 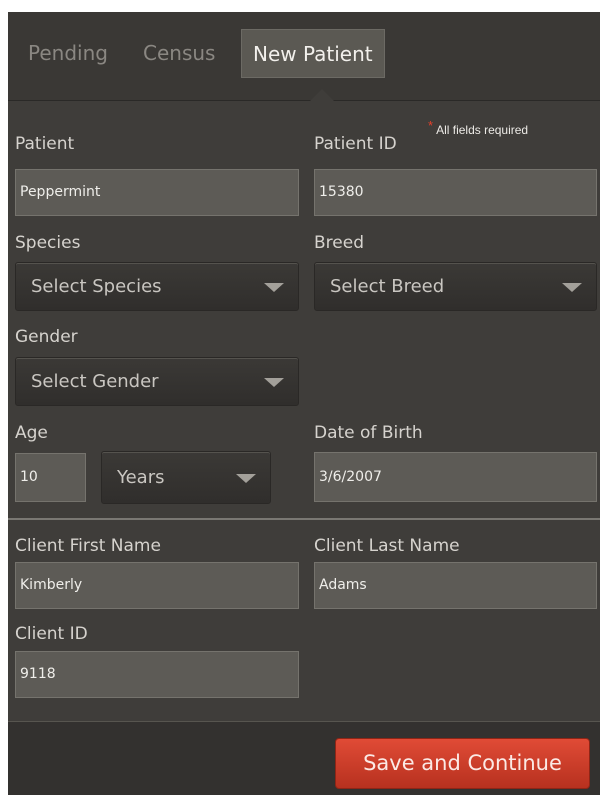 I want to click on breed-select-value: Select Breed, so click(x=387, y=286).